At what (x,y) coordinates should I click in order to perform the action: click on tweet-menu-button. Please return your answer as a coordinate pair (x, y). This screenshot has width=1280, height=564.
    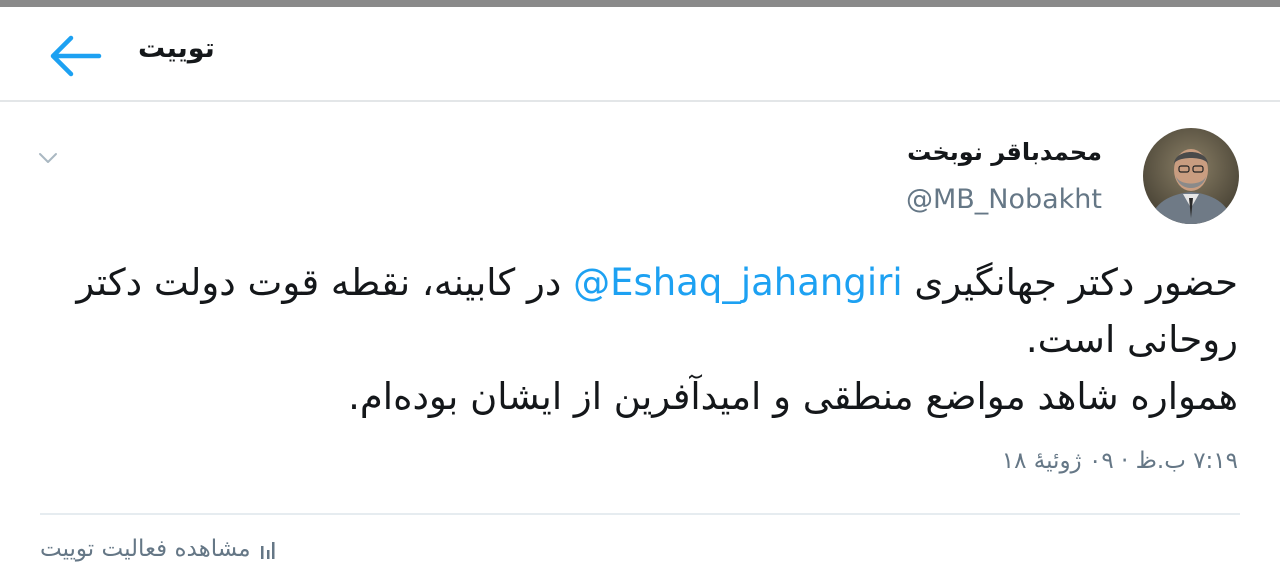
    Looking at the image, I should click on (48, 158).